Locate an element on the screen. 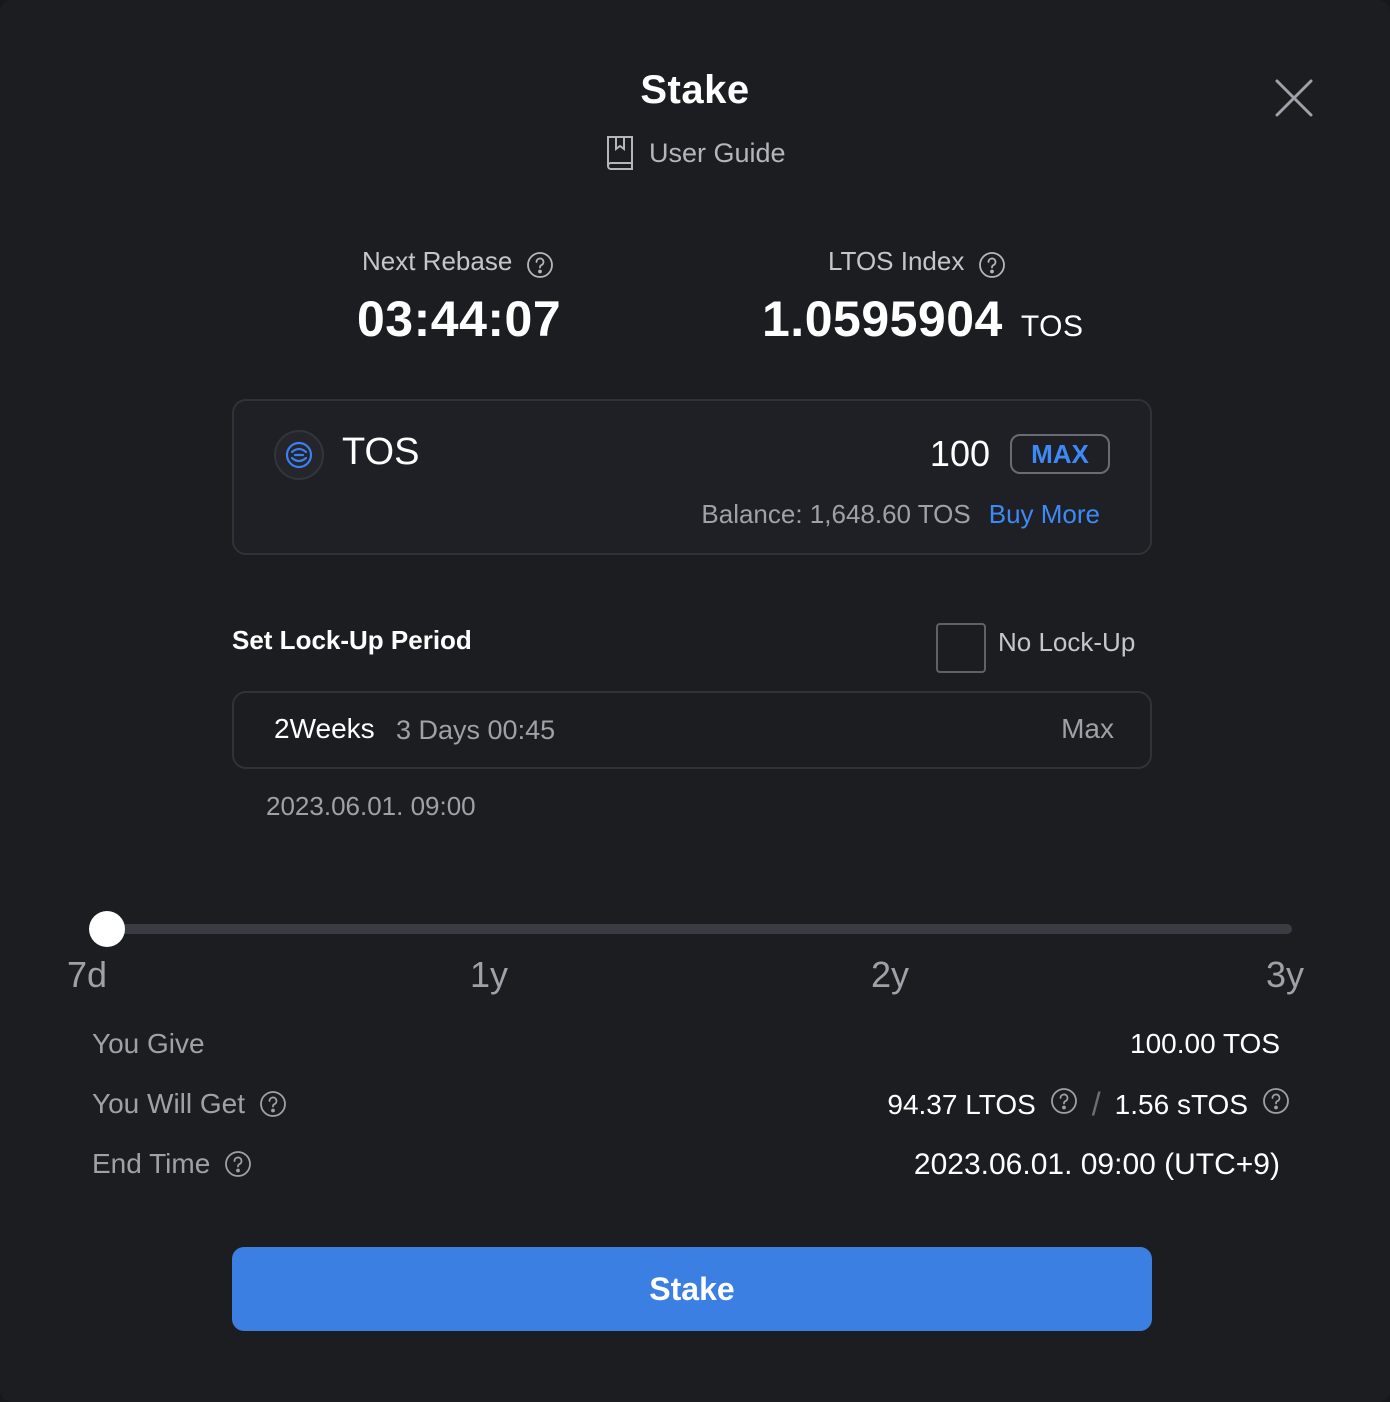  slider-tick-3y: 3y is located at coordinates (1285, 974).